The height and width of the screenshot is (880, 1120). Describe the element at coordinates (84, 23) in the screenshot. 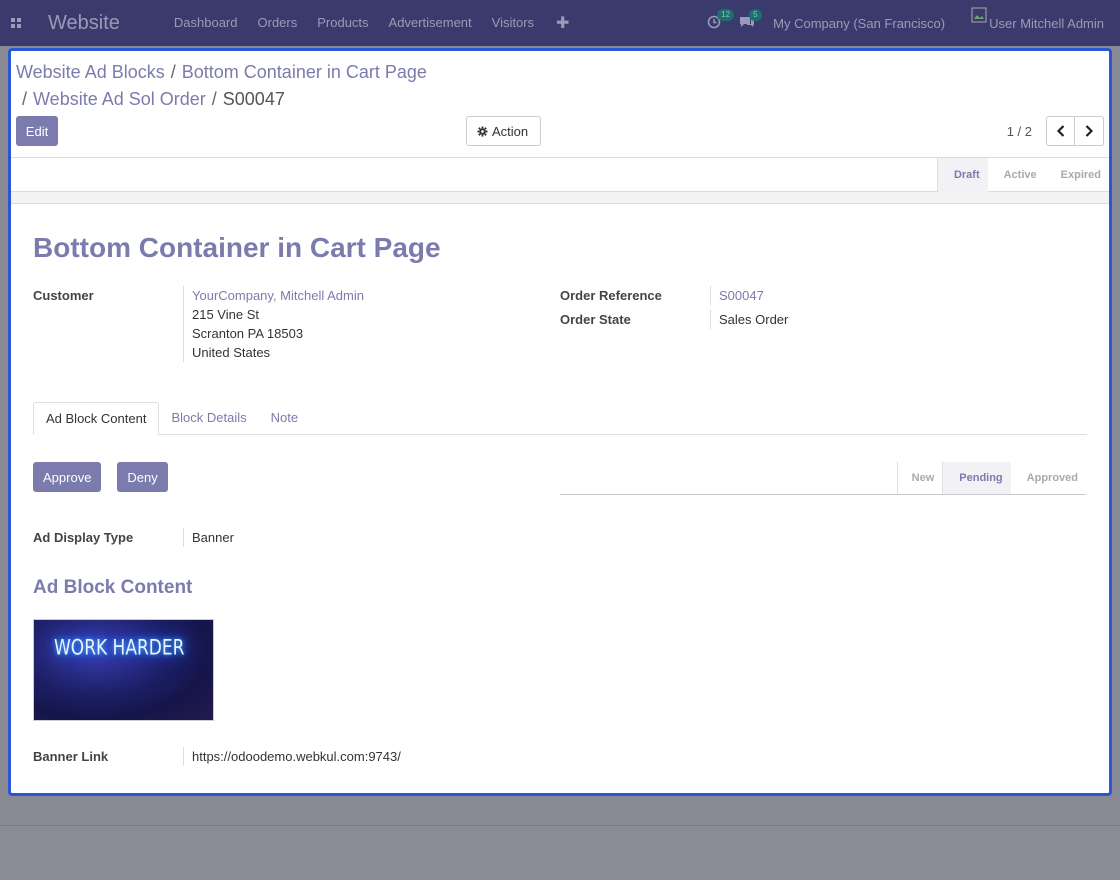

I see `app-brand: Website` at that location.